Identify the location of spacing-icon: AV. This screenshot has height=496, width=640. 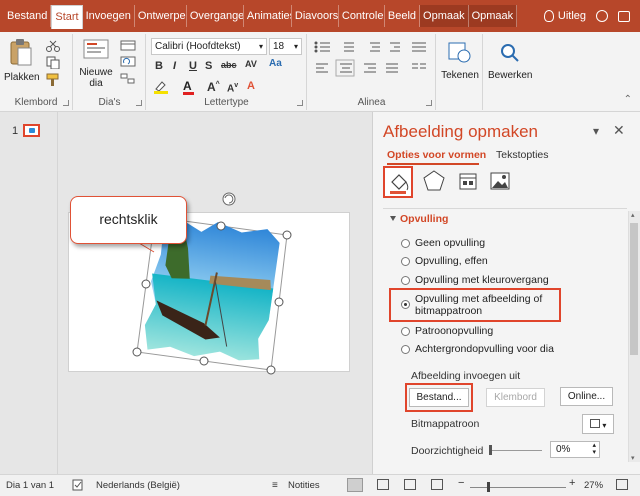
(251, 64).